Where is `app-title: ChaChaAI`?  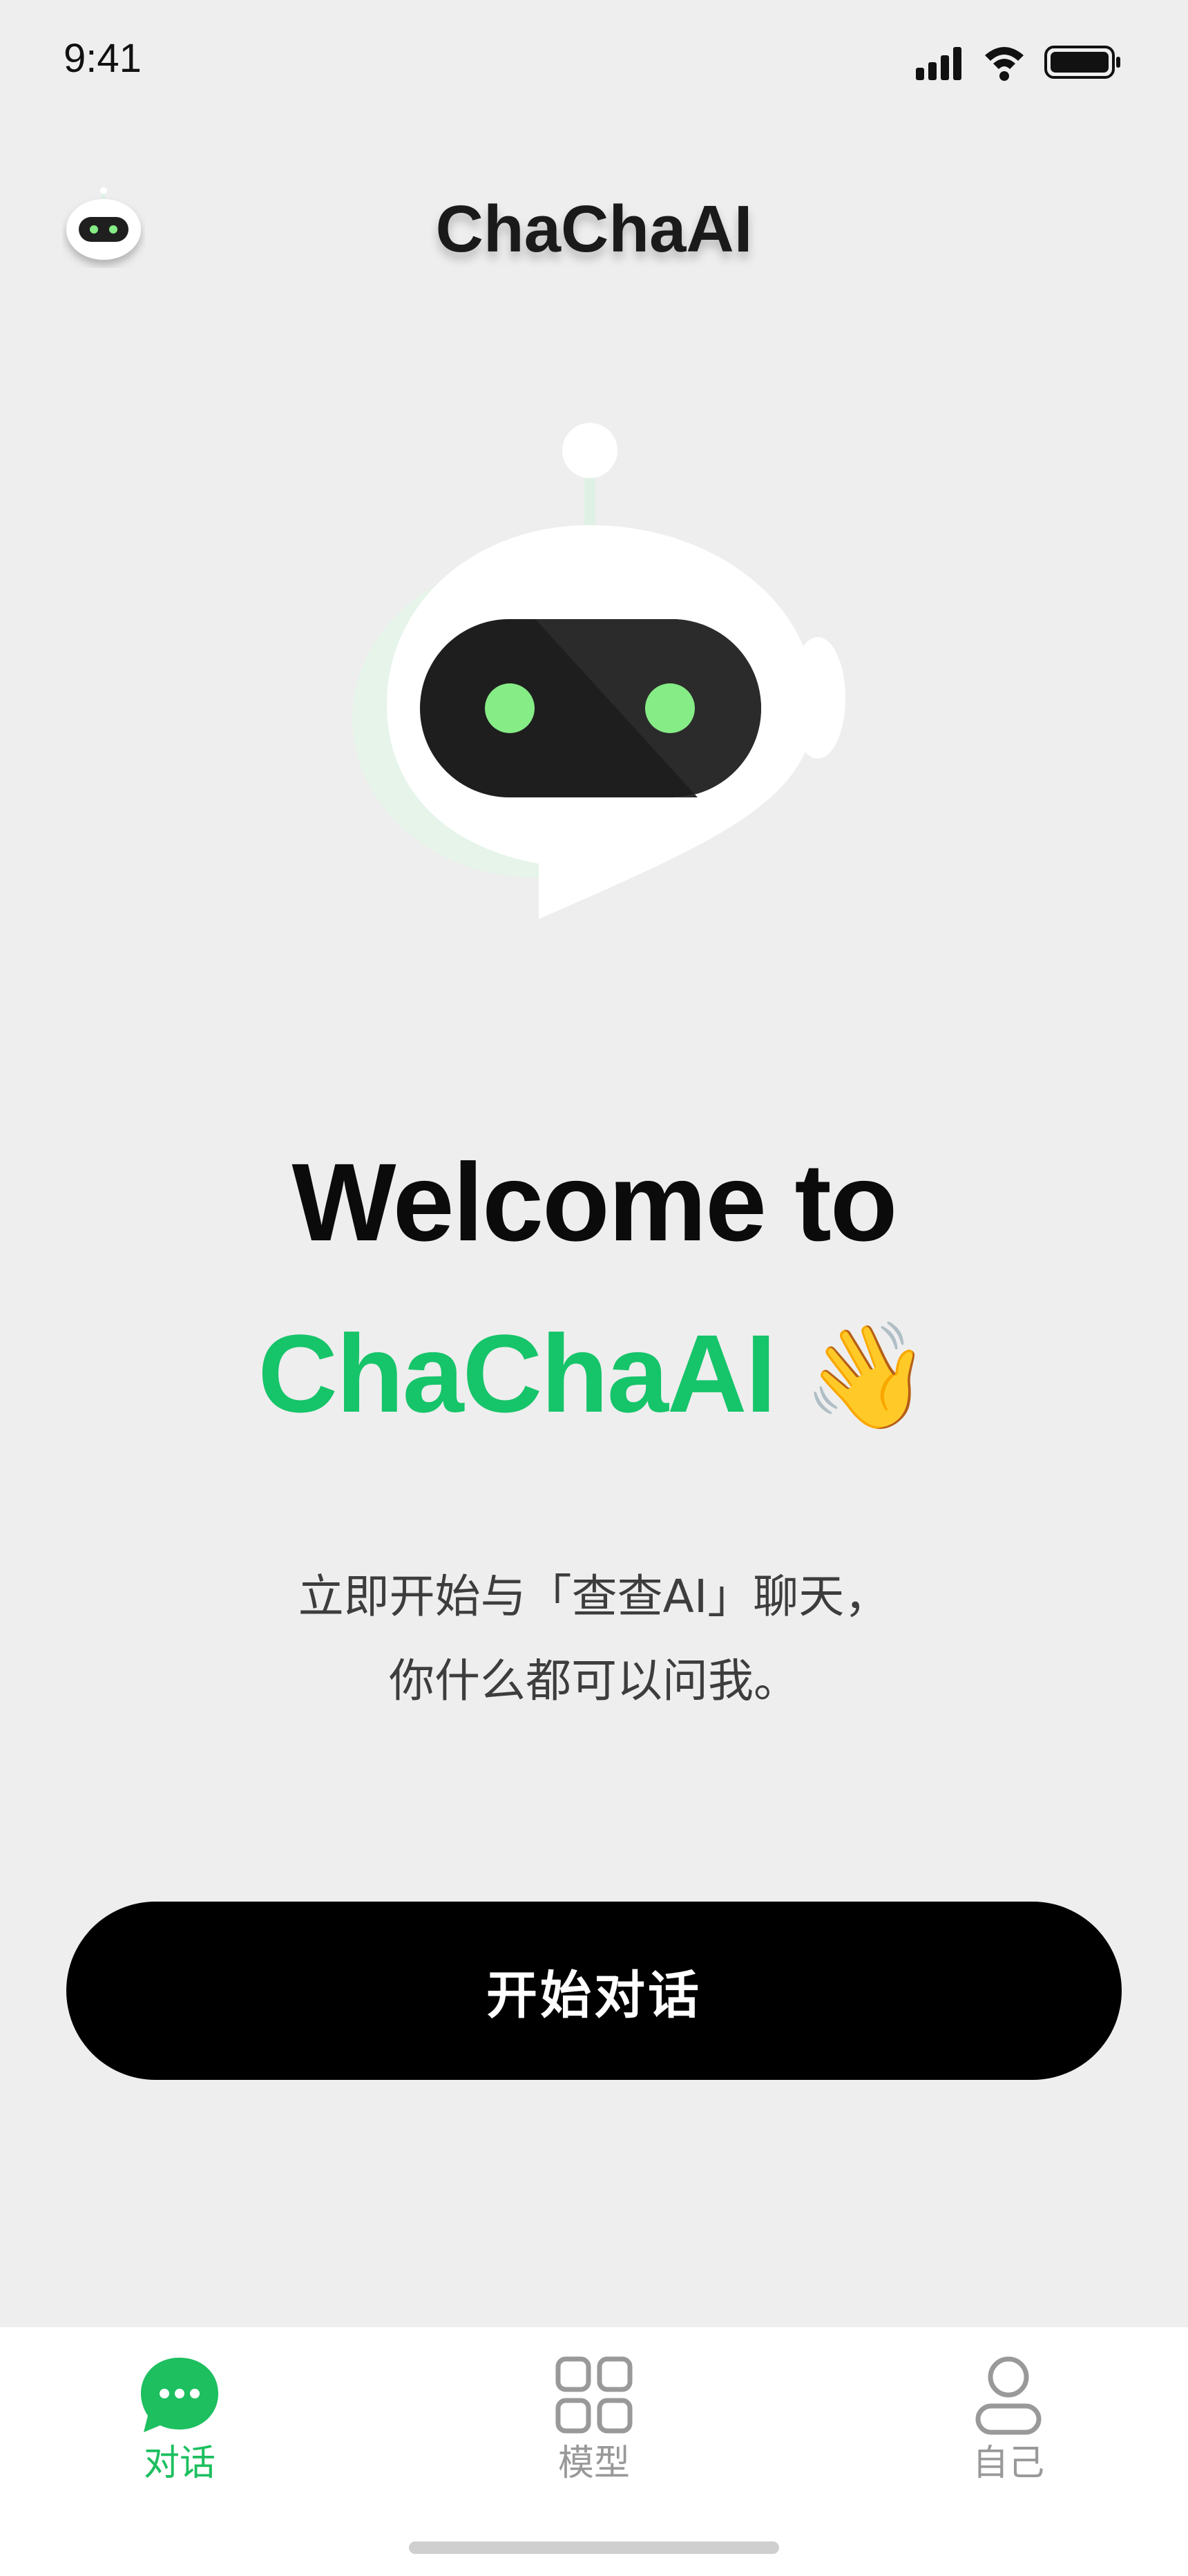 app-title: ChaChaAI is located at coordinates (594, 229).